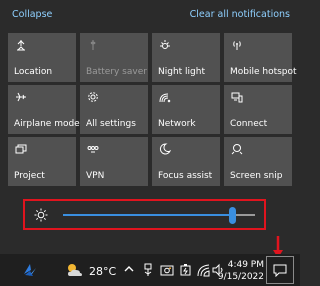 The height and width of the screenshot is (286, 320). Describe the element at coordinates (75, 270) in the screenshot. I see `weather-icon` at that location.